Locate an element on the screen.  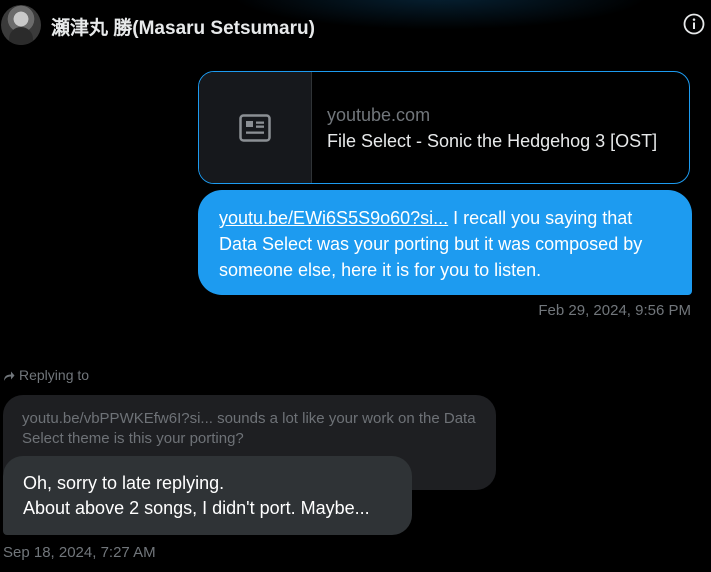
conversation-header: 瀬津丸 勝(Masaru Setsumaru) is located at coordinates (355, 26).